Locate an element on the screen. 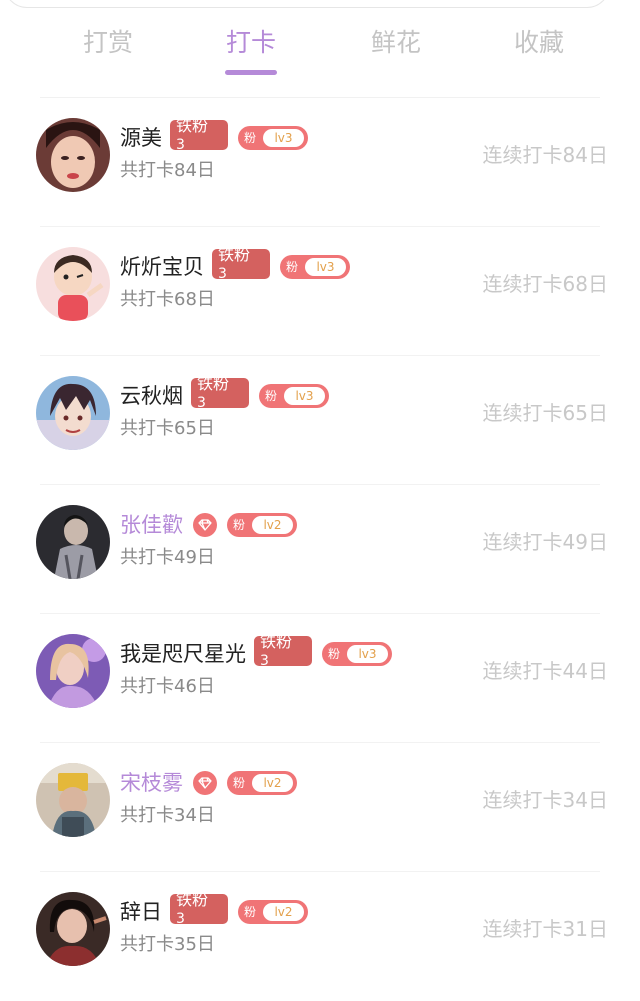 This screenshot has height=1001, width=640. list-item: 云秋烟 铁粉 3 粉 lv3 共打卡65日 连续打卡65日 is located at coordinates (320, 420).